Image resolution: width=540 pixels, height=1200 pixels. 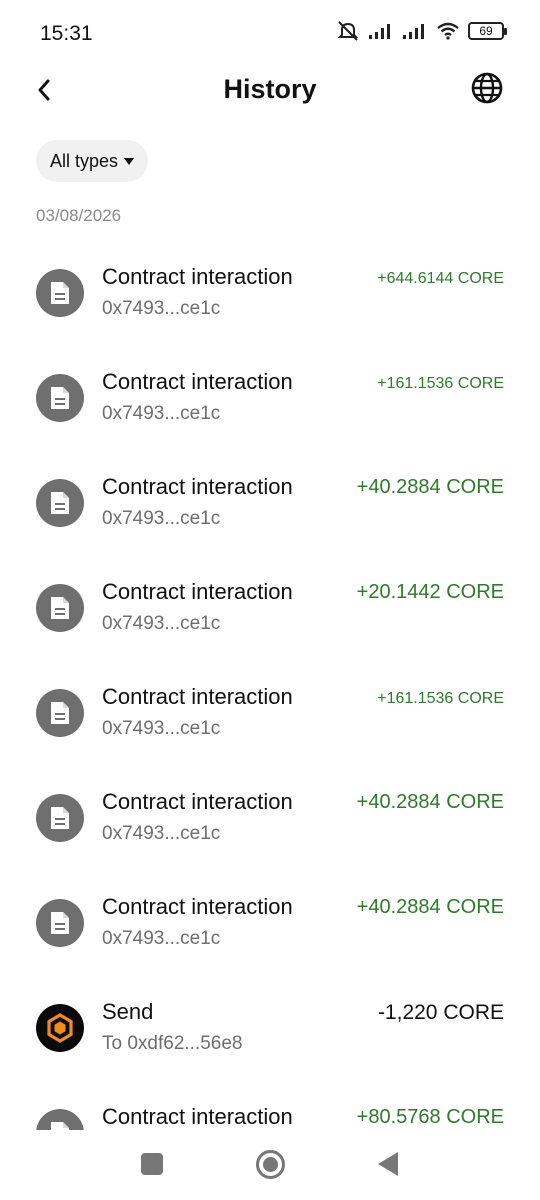 I want to click on battery-level: 69, so click(x=486, y=31).